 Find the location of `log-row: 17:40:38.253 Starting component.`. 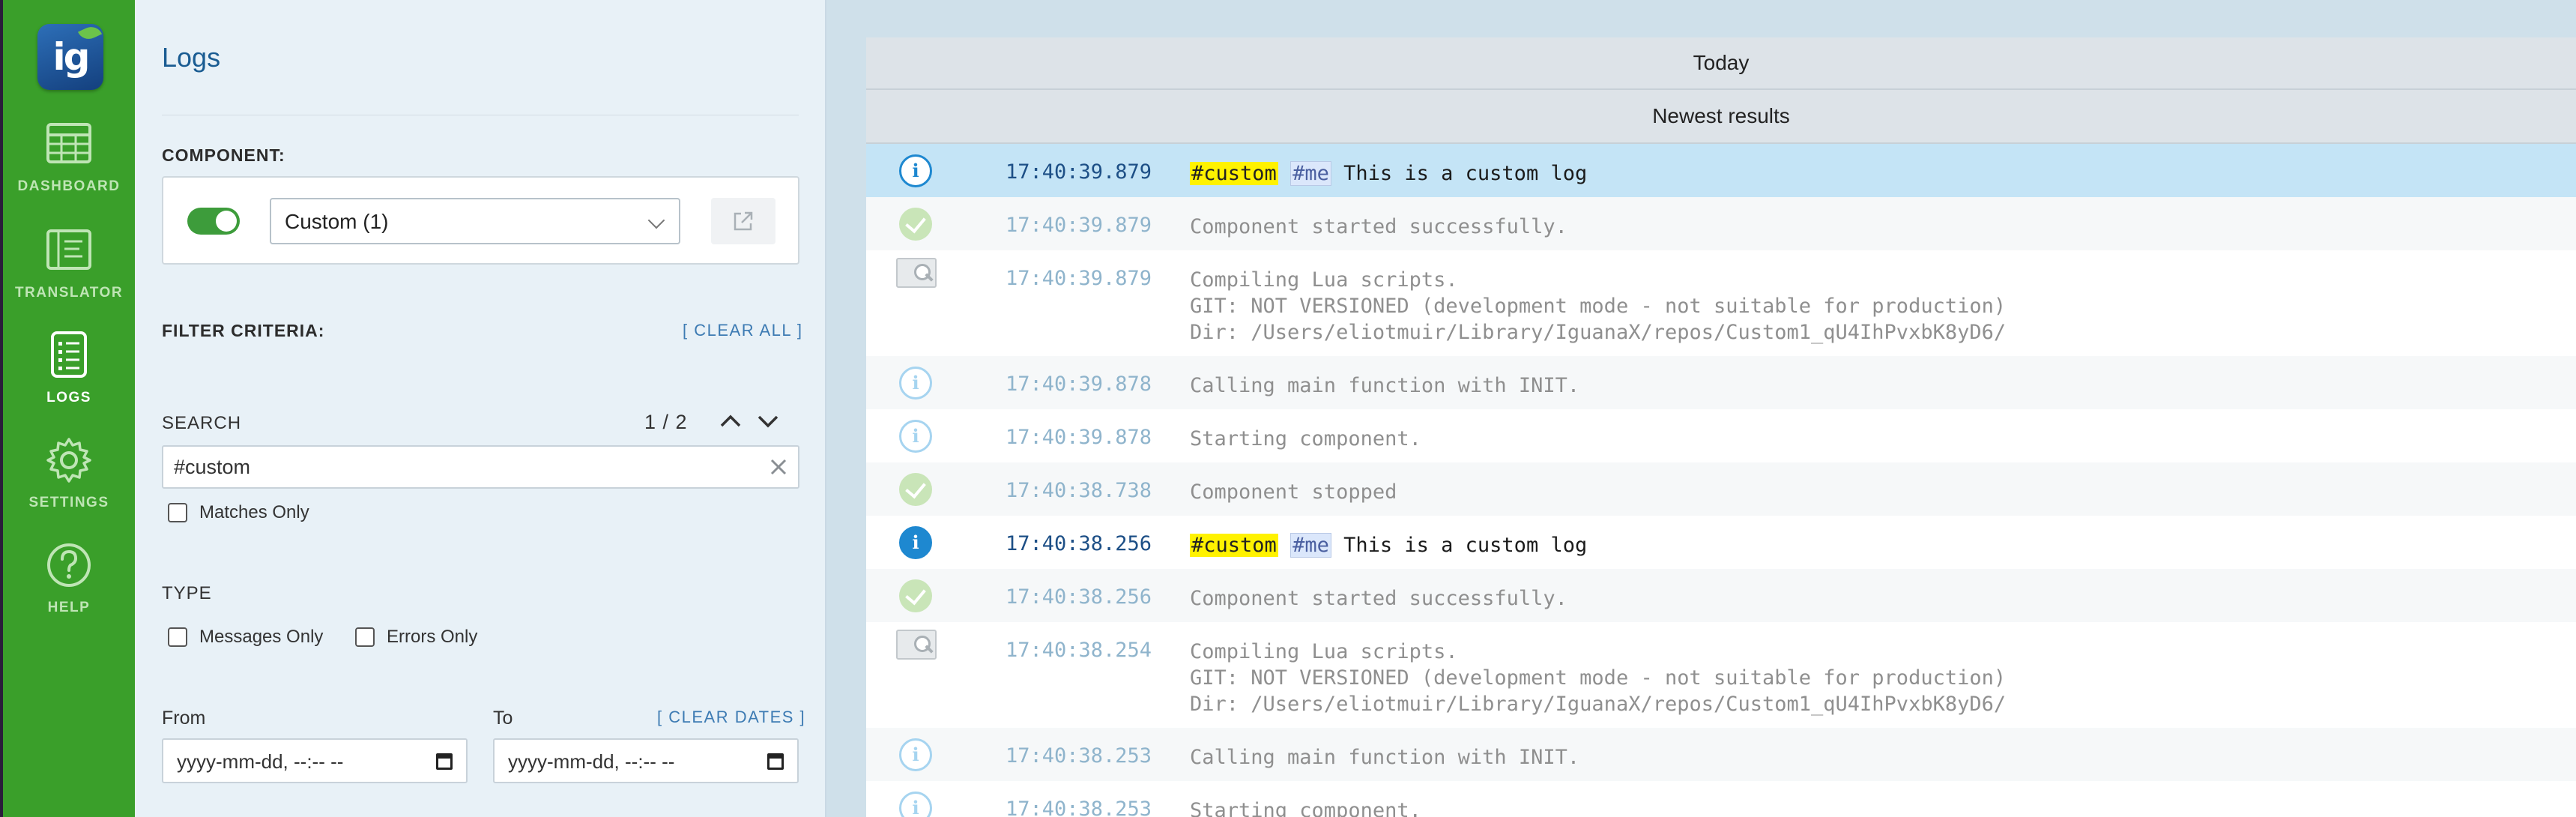

log-row: 17:40:38.253 Starting component. is located at coordinates (1721, 799).